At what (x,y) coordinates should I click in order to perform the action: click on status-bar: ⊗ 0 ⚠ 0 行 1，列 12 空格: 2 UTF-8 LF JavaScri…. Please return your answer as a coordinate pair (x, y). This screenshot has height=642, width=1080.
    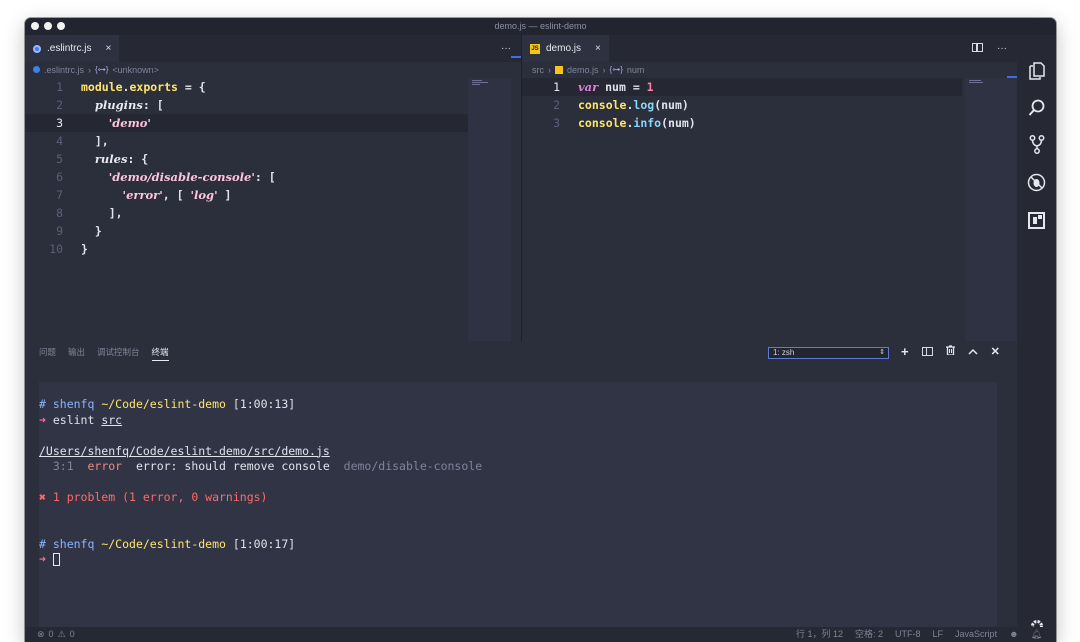
    Looking at the image, I should click on (540, 634).